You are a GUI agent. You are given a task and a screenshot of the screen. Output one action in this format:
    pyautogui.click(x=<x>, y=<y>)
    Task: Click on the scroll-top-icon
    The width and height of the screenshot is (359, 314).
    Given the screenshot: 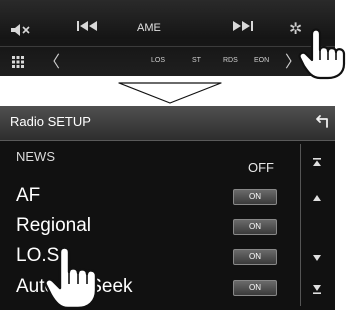 What is the action you would take?
    pyautogui.click(x=317, y=164)
    